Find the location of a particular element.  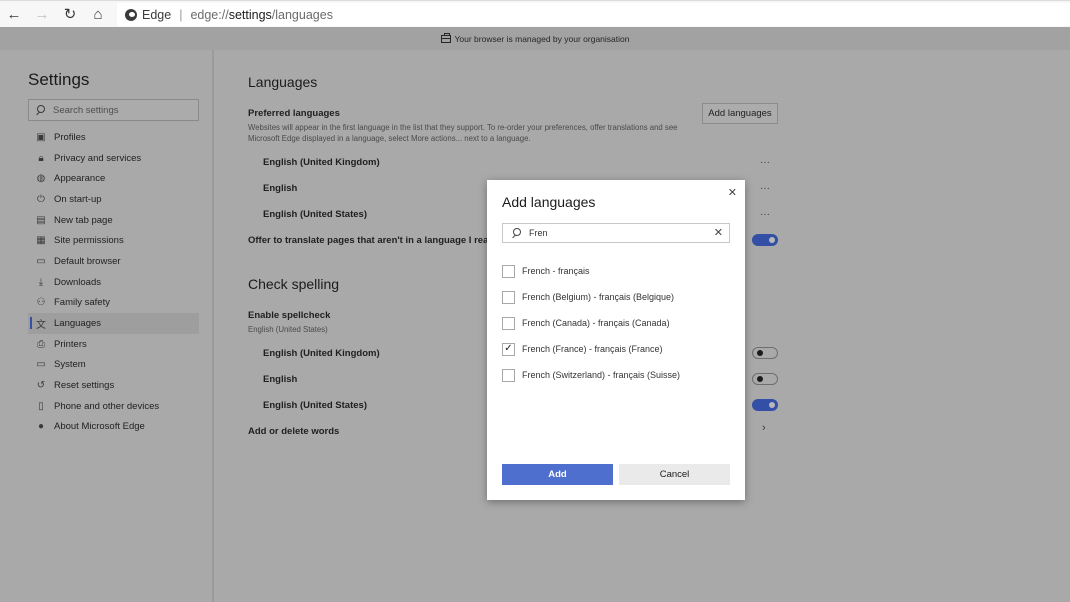

offer-translate-toggle is located at coordinates (765, 240).